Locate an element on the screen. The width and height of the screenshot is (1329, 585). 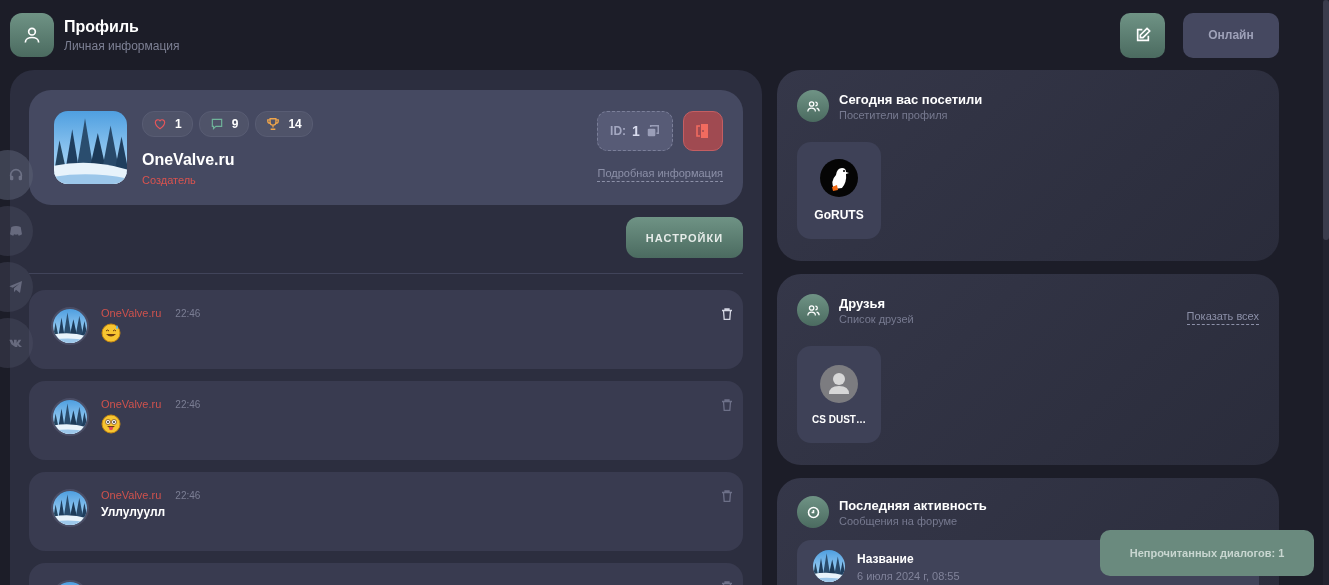
topic-title: Название is located at coordinates (886, 559).